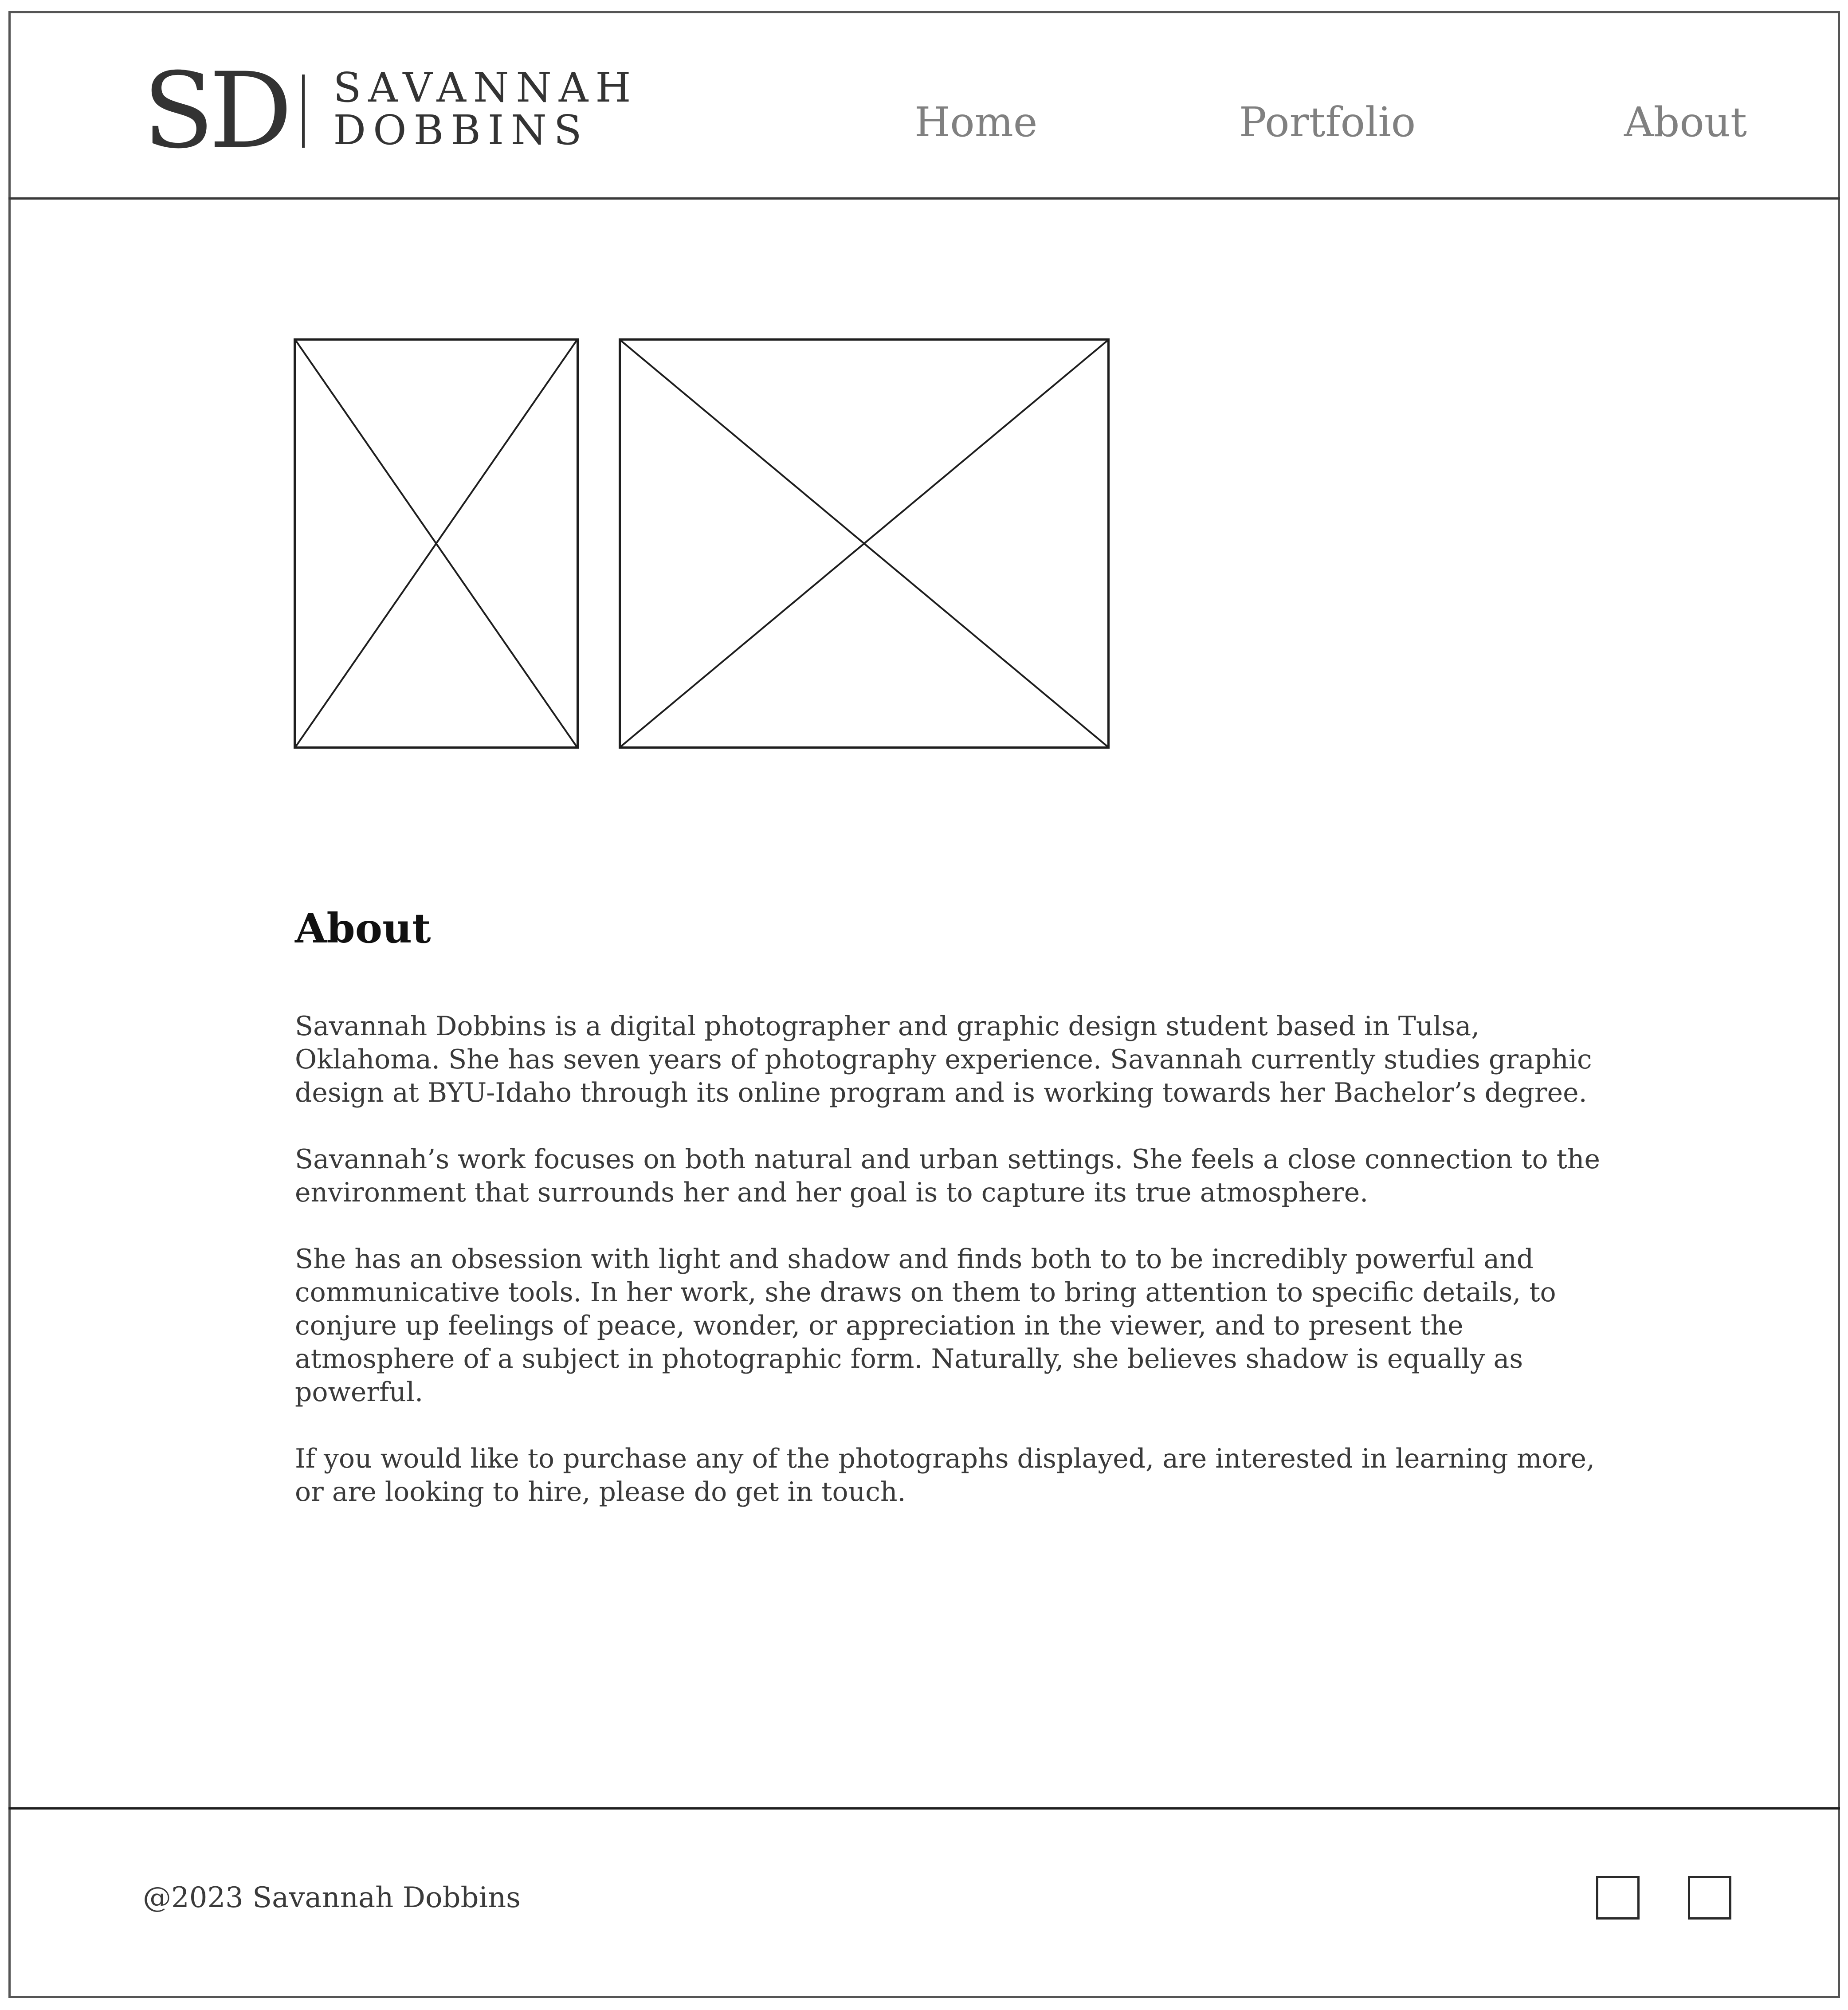 Image resolution: width=1848 pixels, height=2010 pixels. What do you see at coordinates (1327, 122) in the screenshot?
I see `nav-link-portfolio: Portfolio` at bounding box center [1327, 122].